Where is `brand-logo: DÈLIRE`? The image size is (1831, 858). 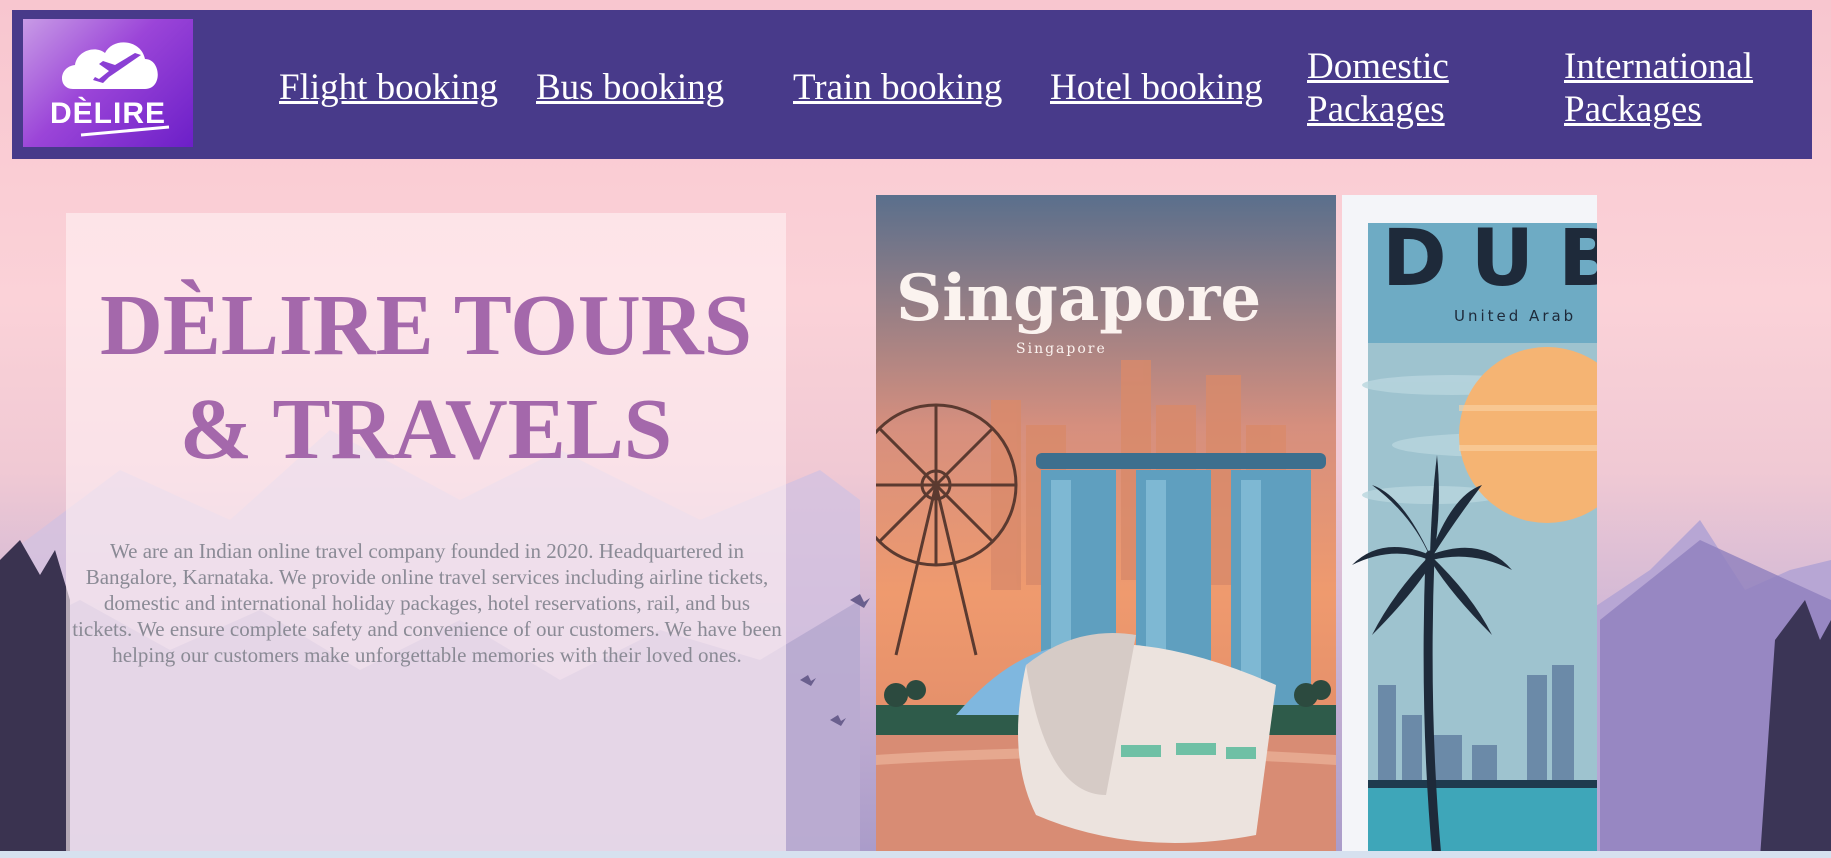 brand-logo: DÈLIRE is located at coordinates (108, 83).